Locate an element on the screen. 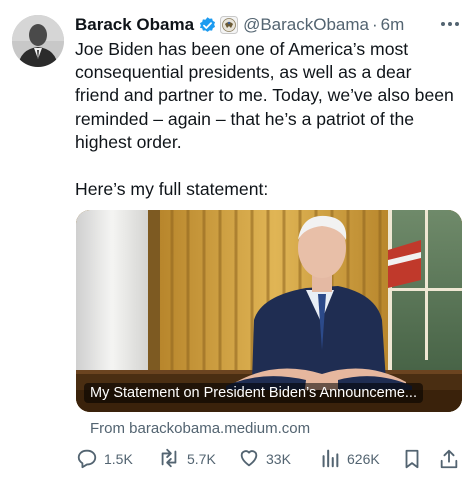 This screenshot has width=474, height=487. action-bar: 1.5K 5.7K 33K 626K is located at coordinates (269, 459).